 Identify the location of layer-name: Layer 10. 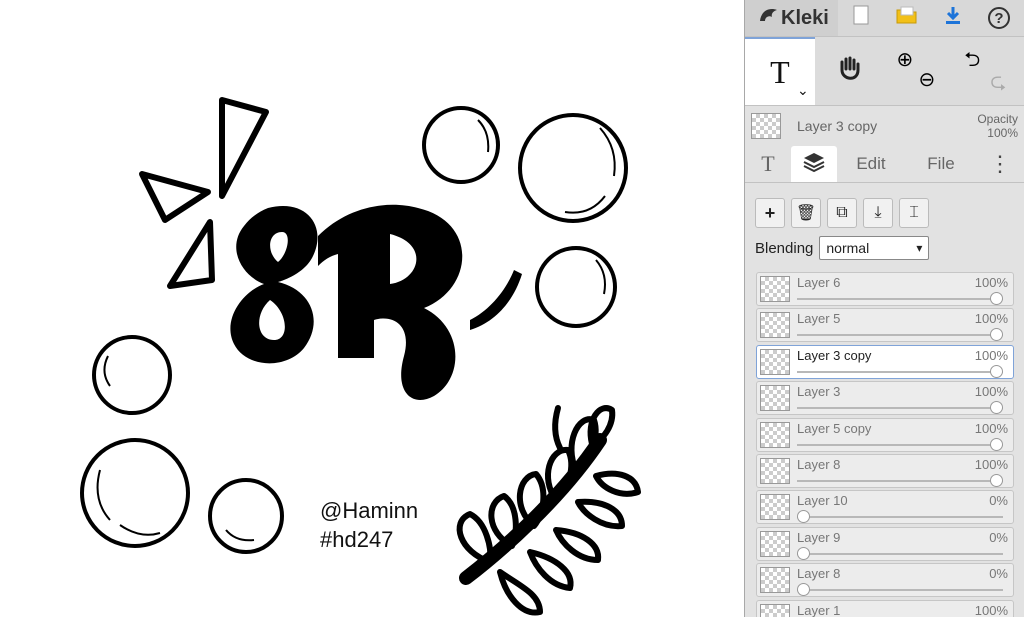
(822, 501).